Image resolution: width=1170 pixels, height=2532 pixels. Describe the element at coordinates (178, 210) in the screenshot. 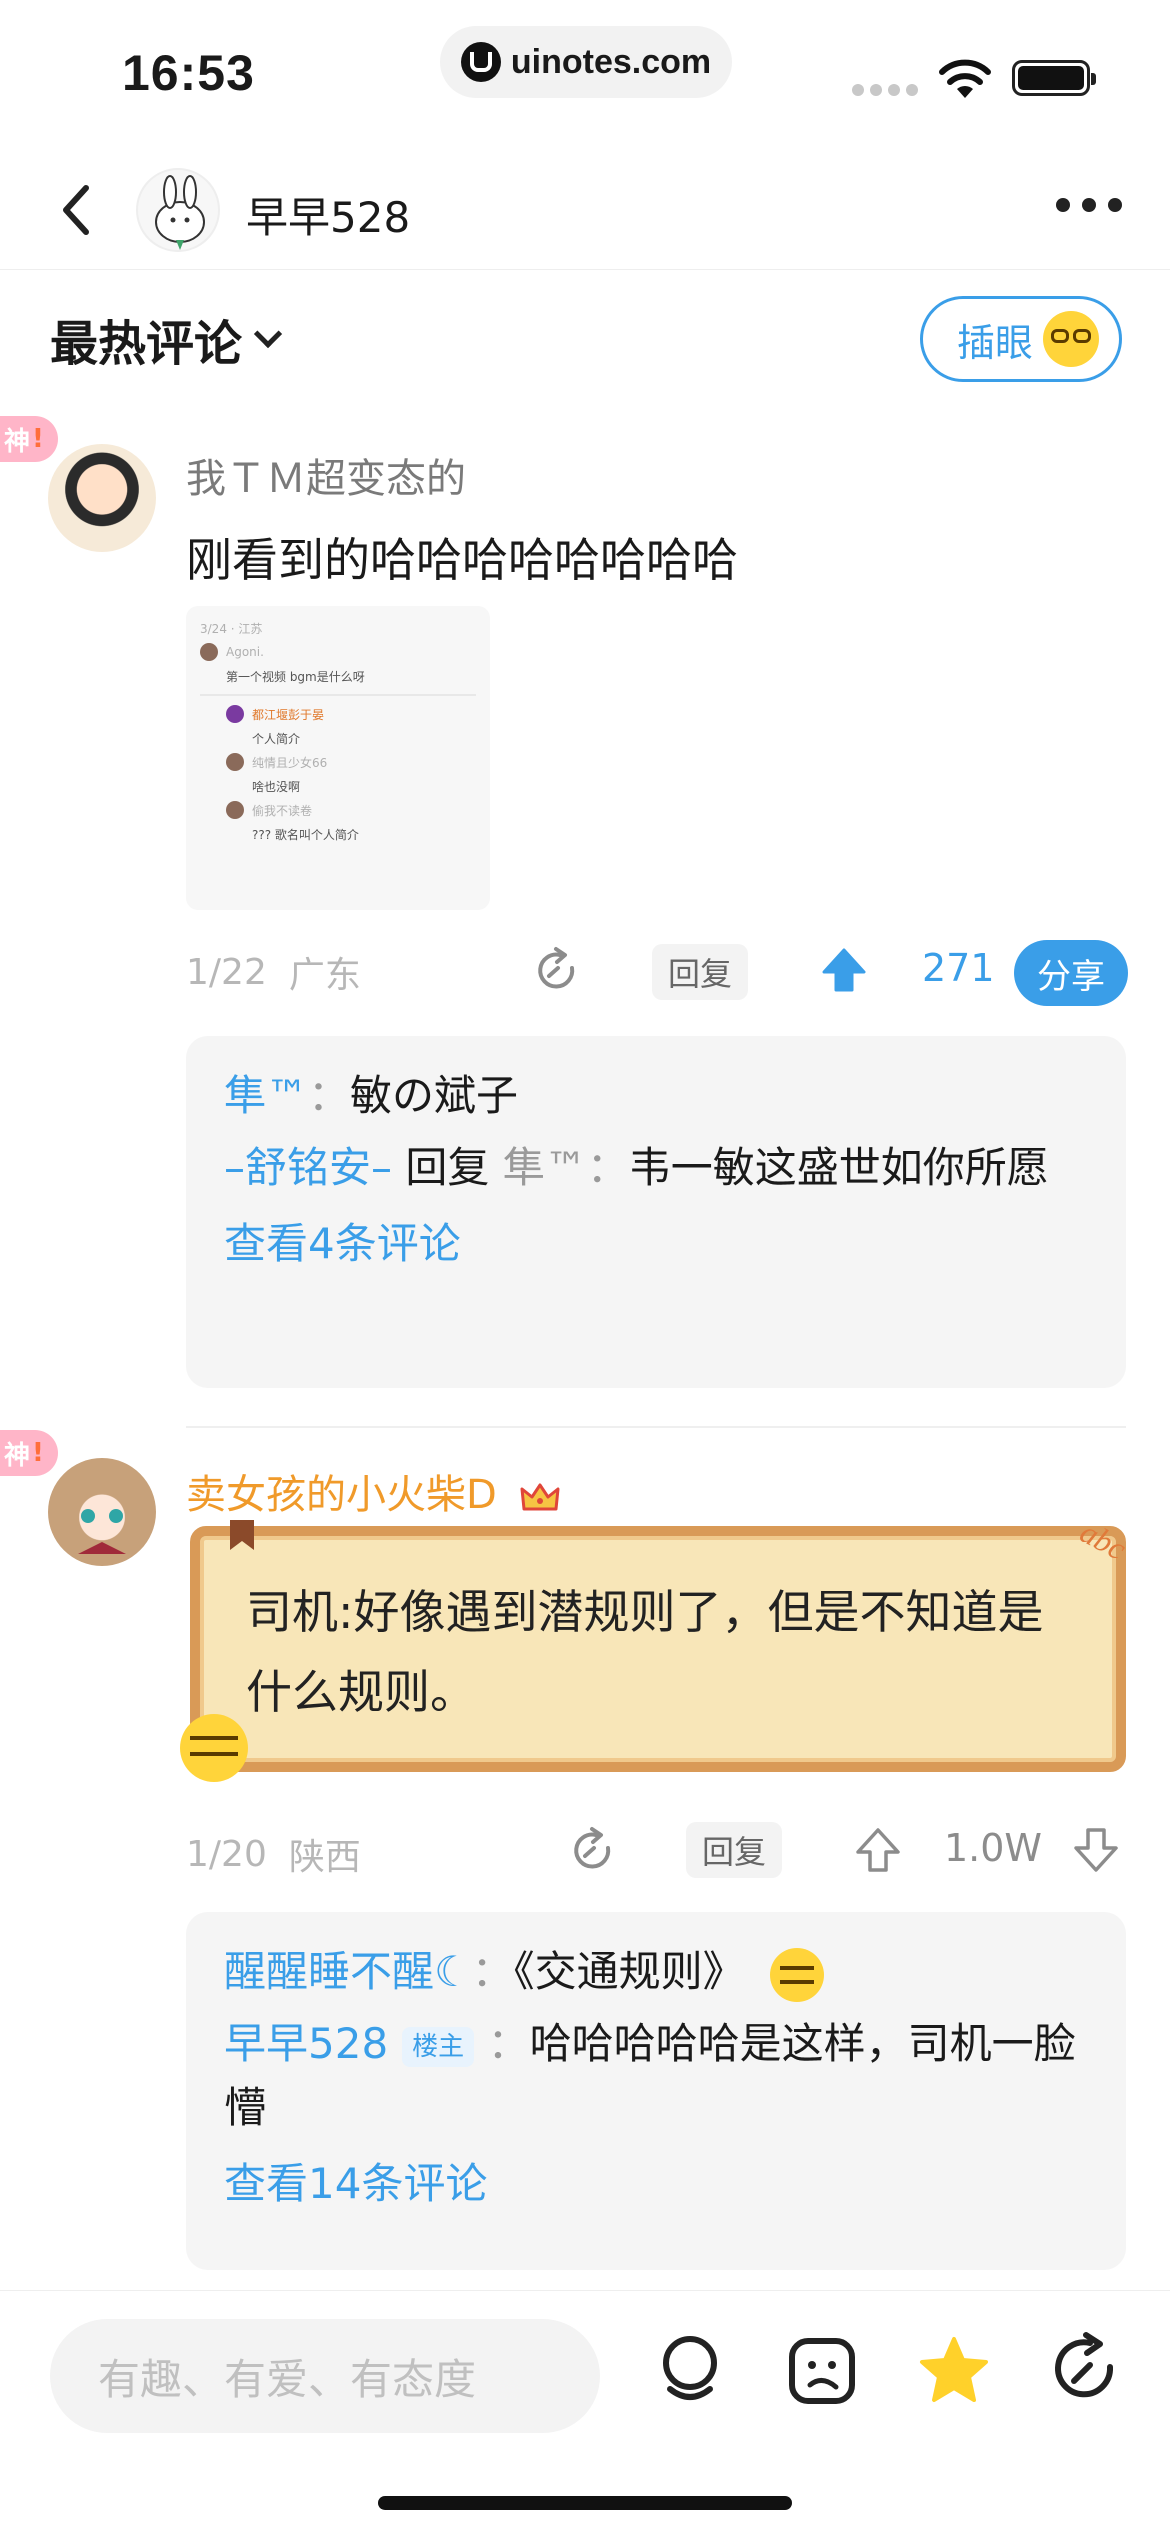

I see `author-avatar` at that location.